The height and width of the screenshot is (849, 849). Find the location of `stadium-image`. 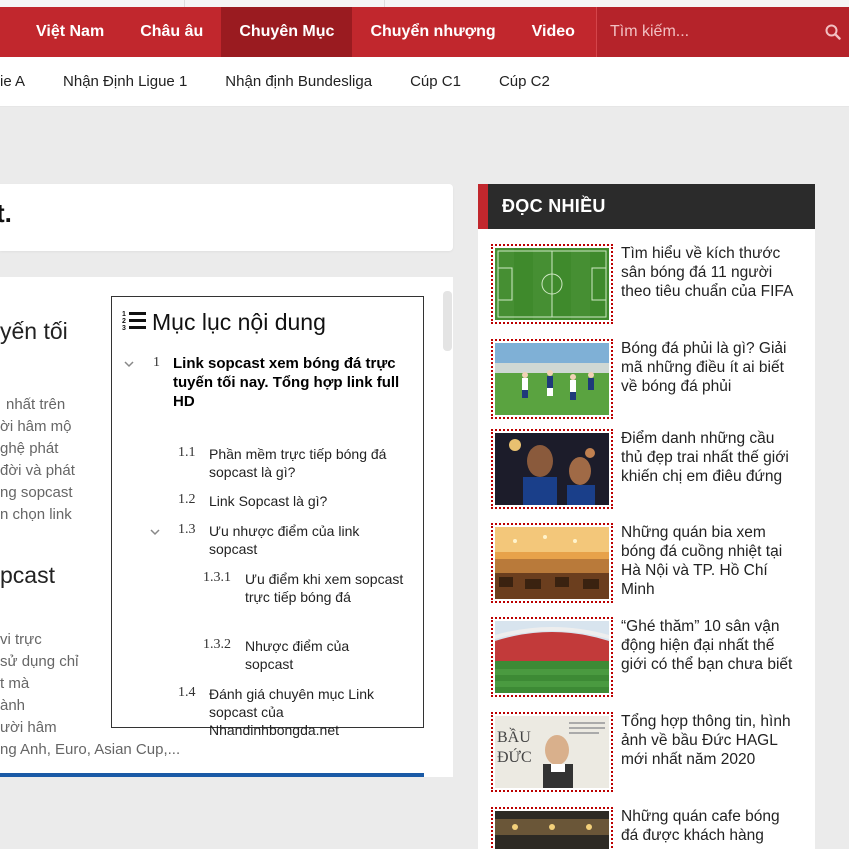

stadium-image is located at coordinates (552, 657).